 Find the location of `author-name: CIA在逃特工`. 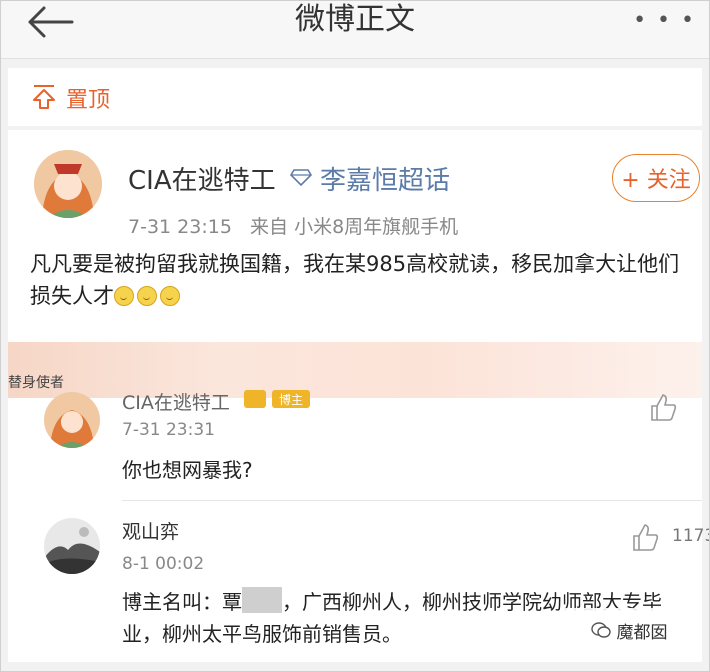

author-name: CIA在逃特工 is located at coordinates (202, 178).